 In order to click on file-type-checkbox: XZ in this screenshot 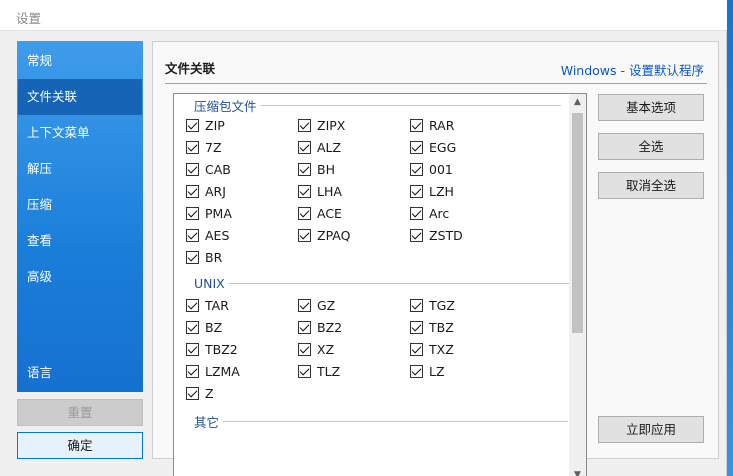, I will do `click(316, 349)`.